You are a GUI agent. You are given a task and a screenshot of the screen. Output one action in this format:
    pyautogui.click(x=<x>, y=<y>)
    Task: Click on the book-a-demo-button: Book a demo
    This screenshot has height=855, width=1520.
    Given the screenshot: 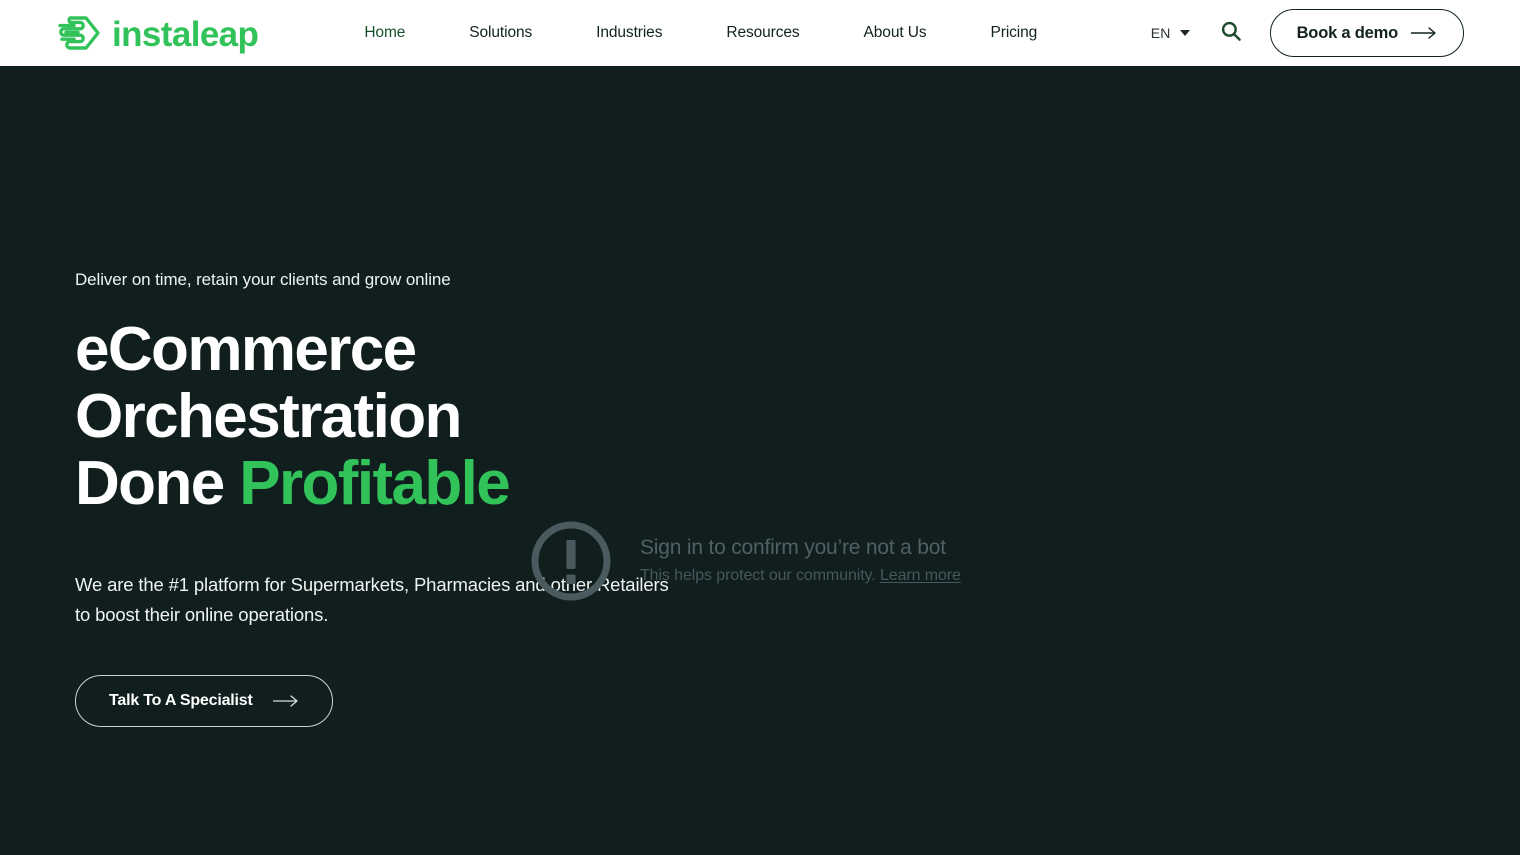 What is the action you would take?
    pyautogui.click(x=1366, y=33)
    